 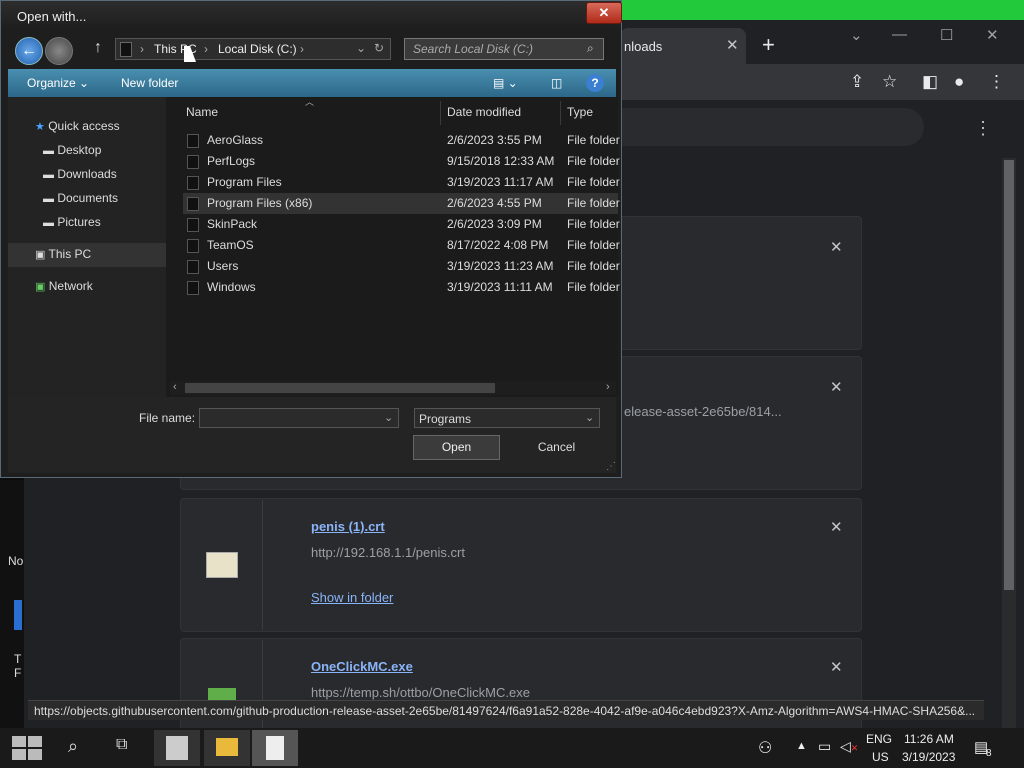 I want to click on clock-time: 11:26 AM, so click(x=929, y=739).